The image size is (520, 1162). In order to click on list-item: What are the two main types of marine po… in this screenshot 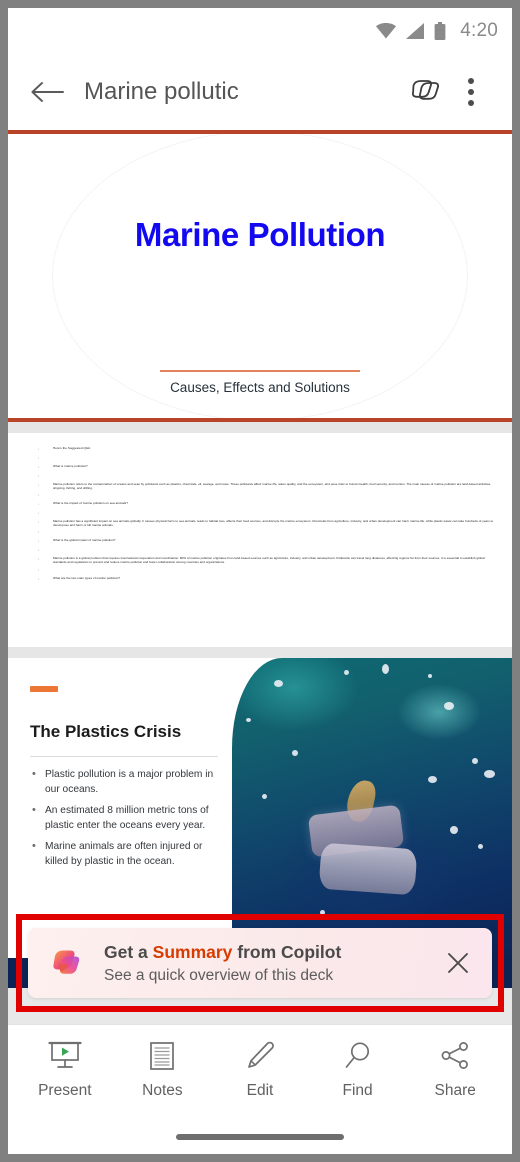, I will do `click(266, 579)`.